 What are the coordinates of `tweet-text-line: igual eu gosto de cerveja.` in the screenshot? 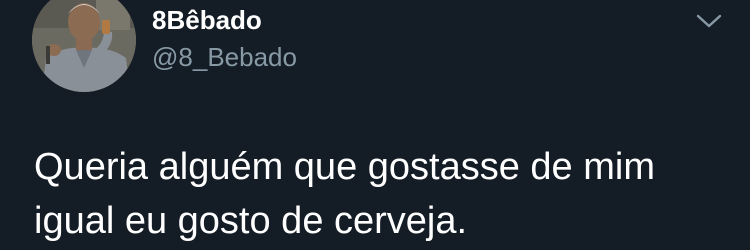 It's located at (251, 221).